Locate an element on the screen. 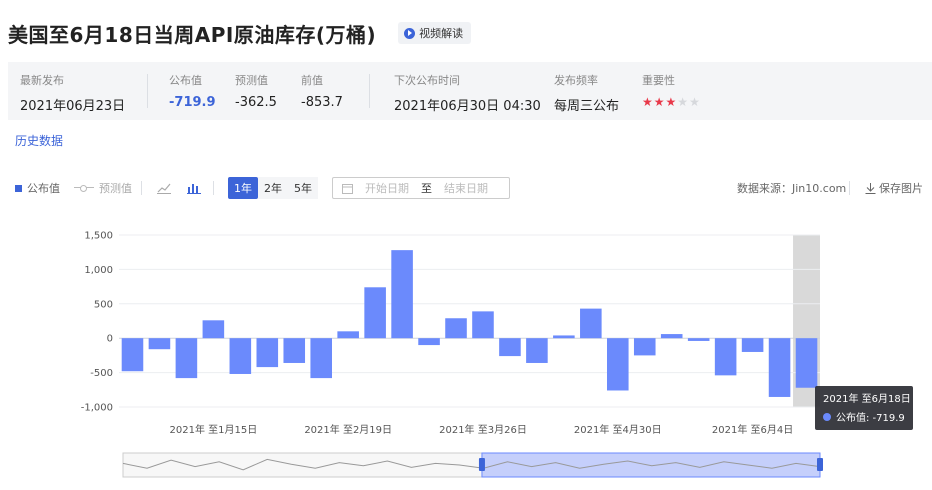 This screenshot has width=932, height=490. y-tick-label: 1,000 is located at coordinates (98, 270).